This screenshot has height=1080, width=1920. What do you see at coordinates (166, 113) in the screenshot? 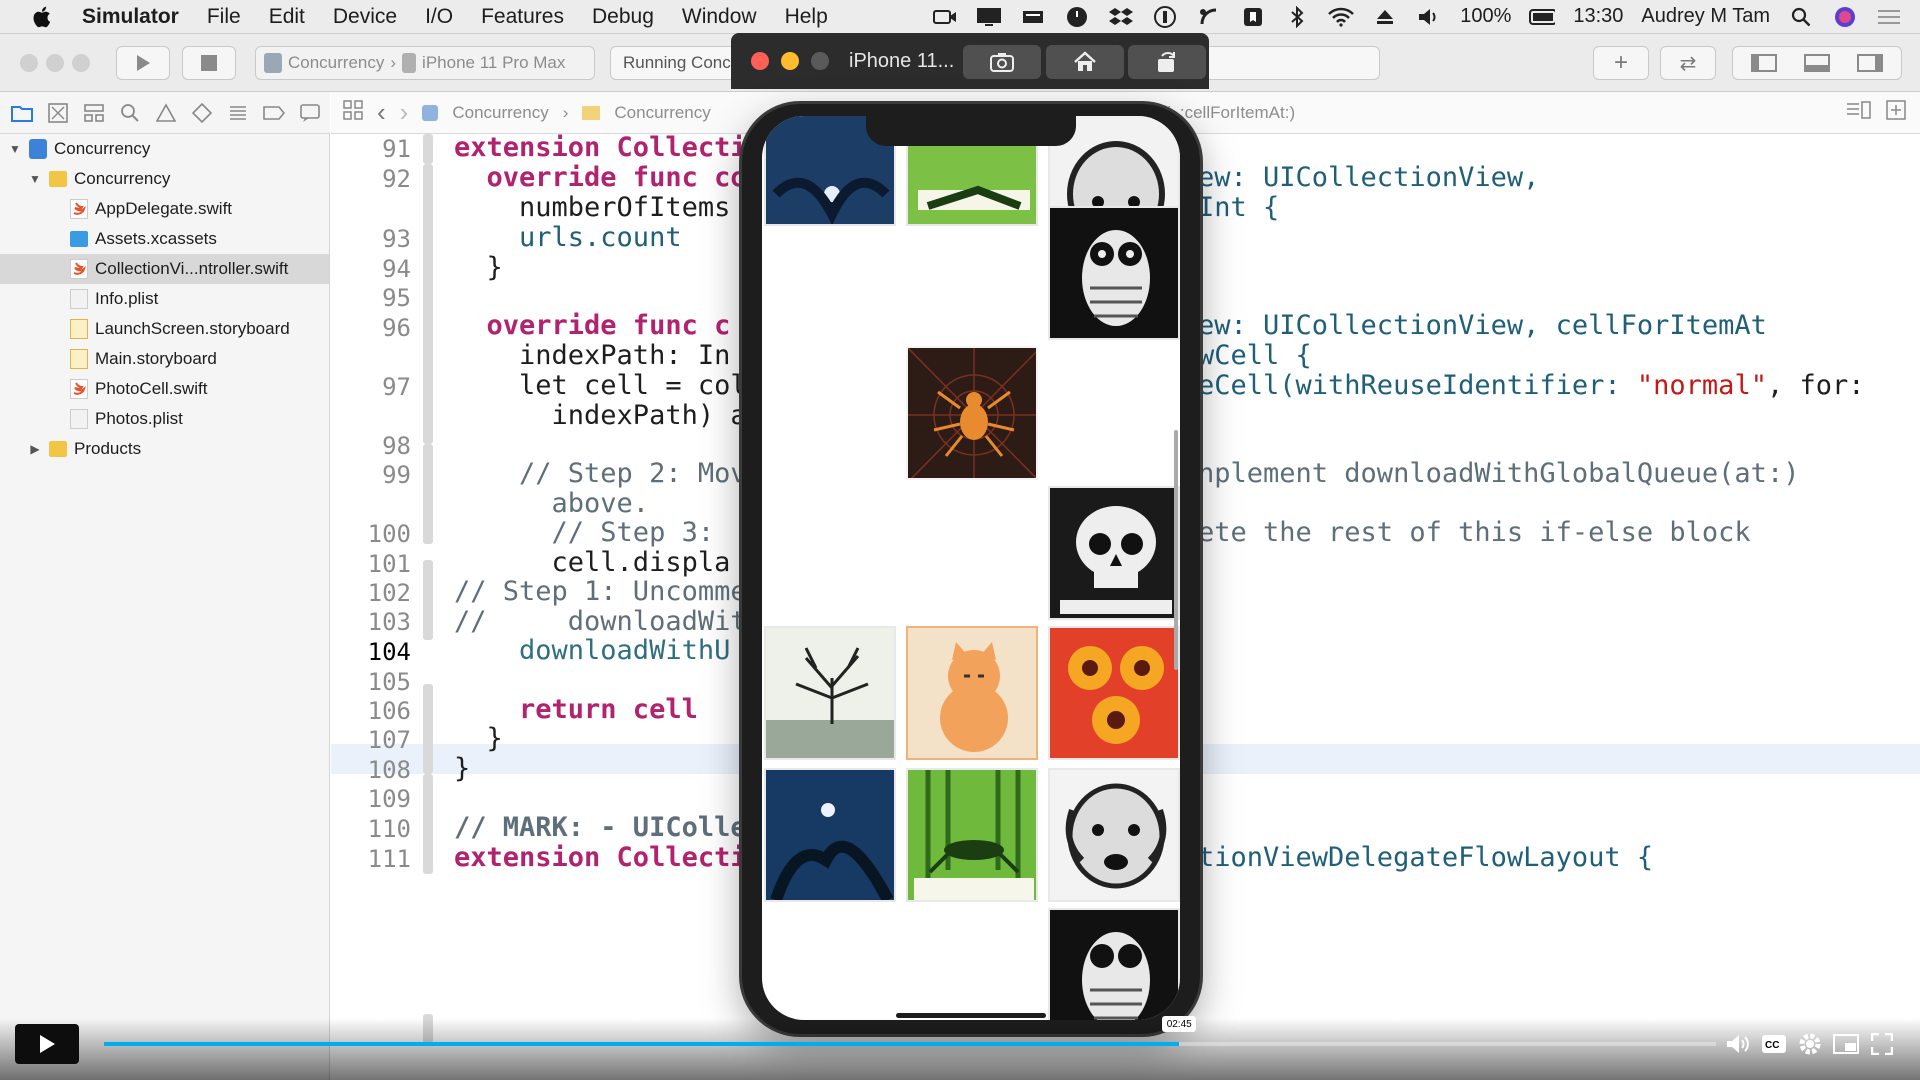
I see `issue-navigator-icon` at bounding box center [166, 113].